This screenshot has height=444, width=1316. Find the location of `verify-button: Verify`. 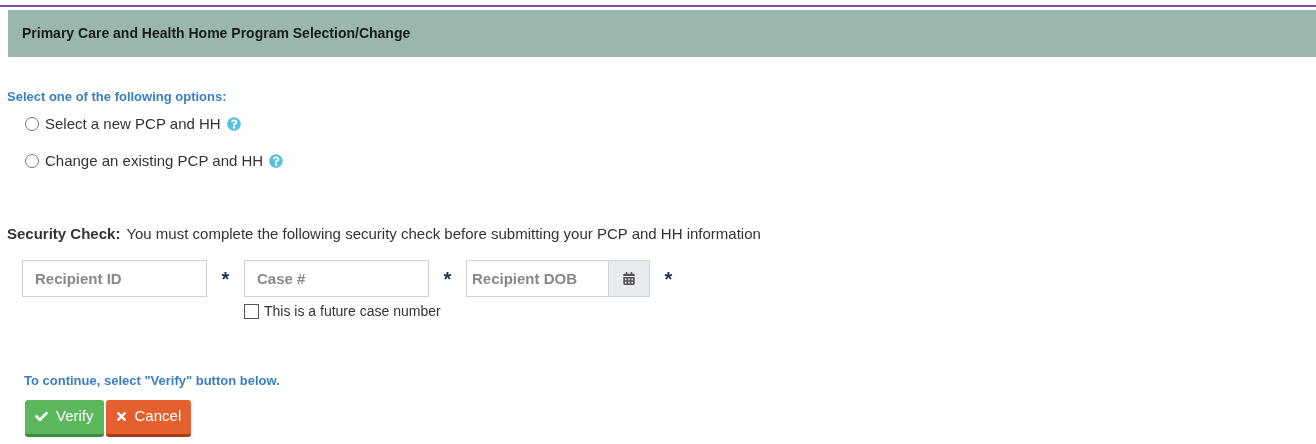

verify-button: Verify is located at coordinates (64, 418).